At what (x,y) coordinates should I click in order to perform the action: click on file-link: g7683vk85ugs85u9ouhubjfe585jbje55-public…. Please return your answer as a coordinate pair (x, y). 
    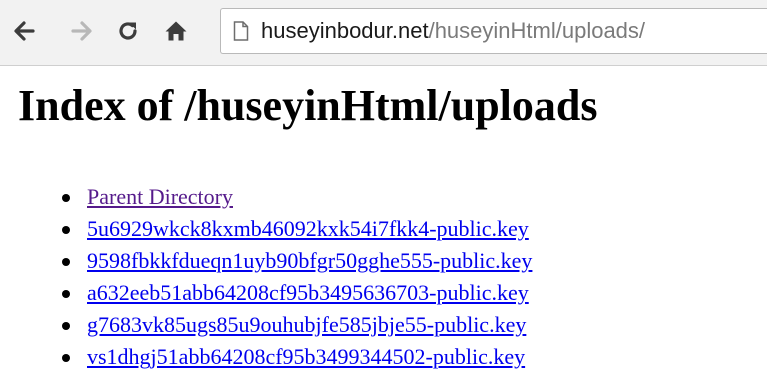
    Looking at the image, I should click on (306, 324).